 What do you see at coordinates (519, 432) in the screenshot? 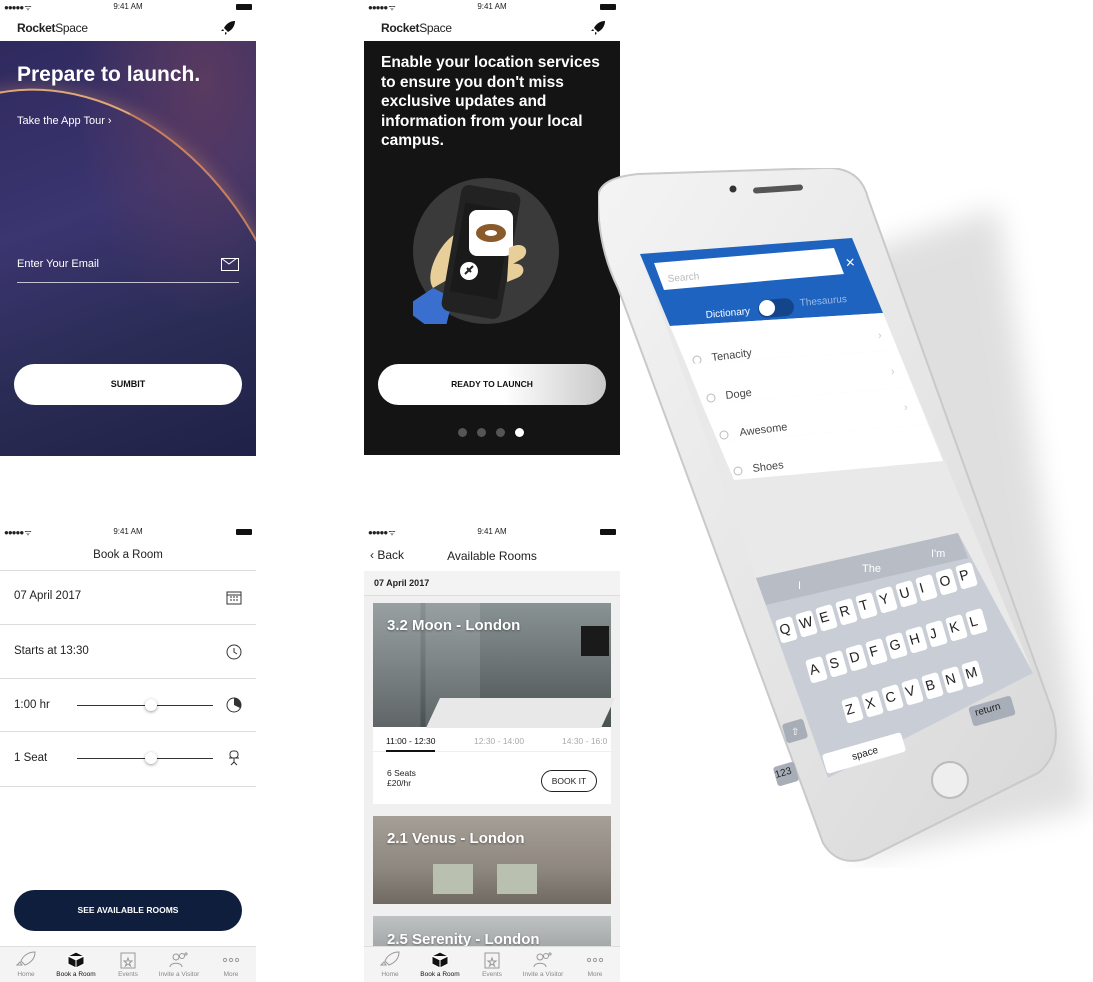
I see `page-dot-active` at bounding box center [519, 432].